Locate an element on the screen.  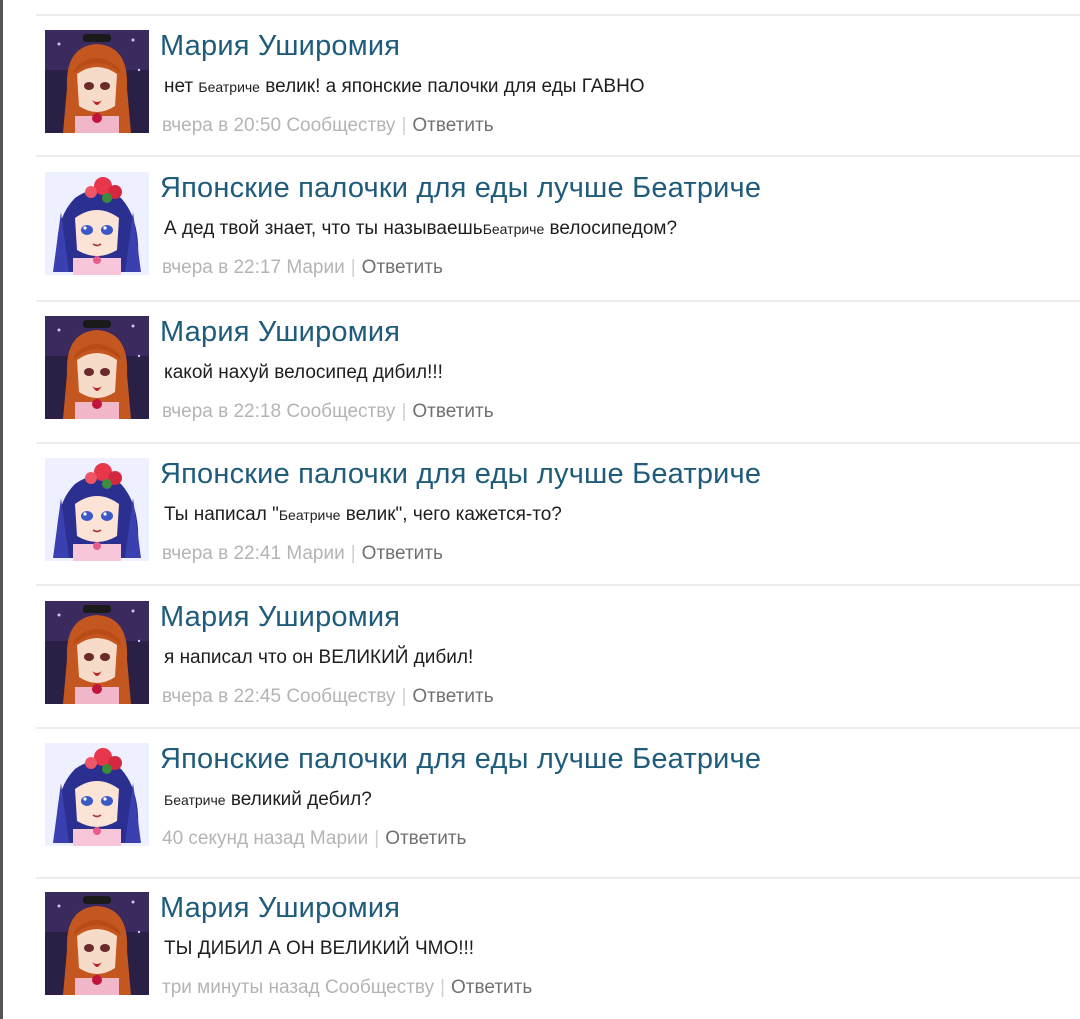
text-part: велосипедом? is located at coordinates (611, 228).